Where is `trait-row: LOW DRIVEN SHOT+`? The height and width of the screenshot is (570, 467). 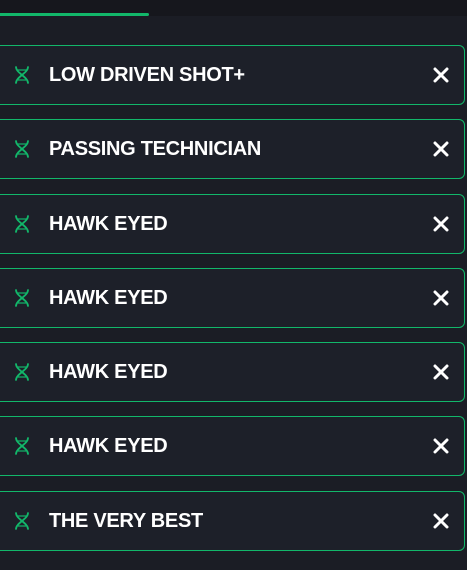
trait-row: LOW DRIVEN SHOT+ is located at coordinates (232, 75).